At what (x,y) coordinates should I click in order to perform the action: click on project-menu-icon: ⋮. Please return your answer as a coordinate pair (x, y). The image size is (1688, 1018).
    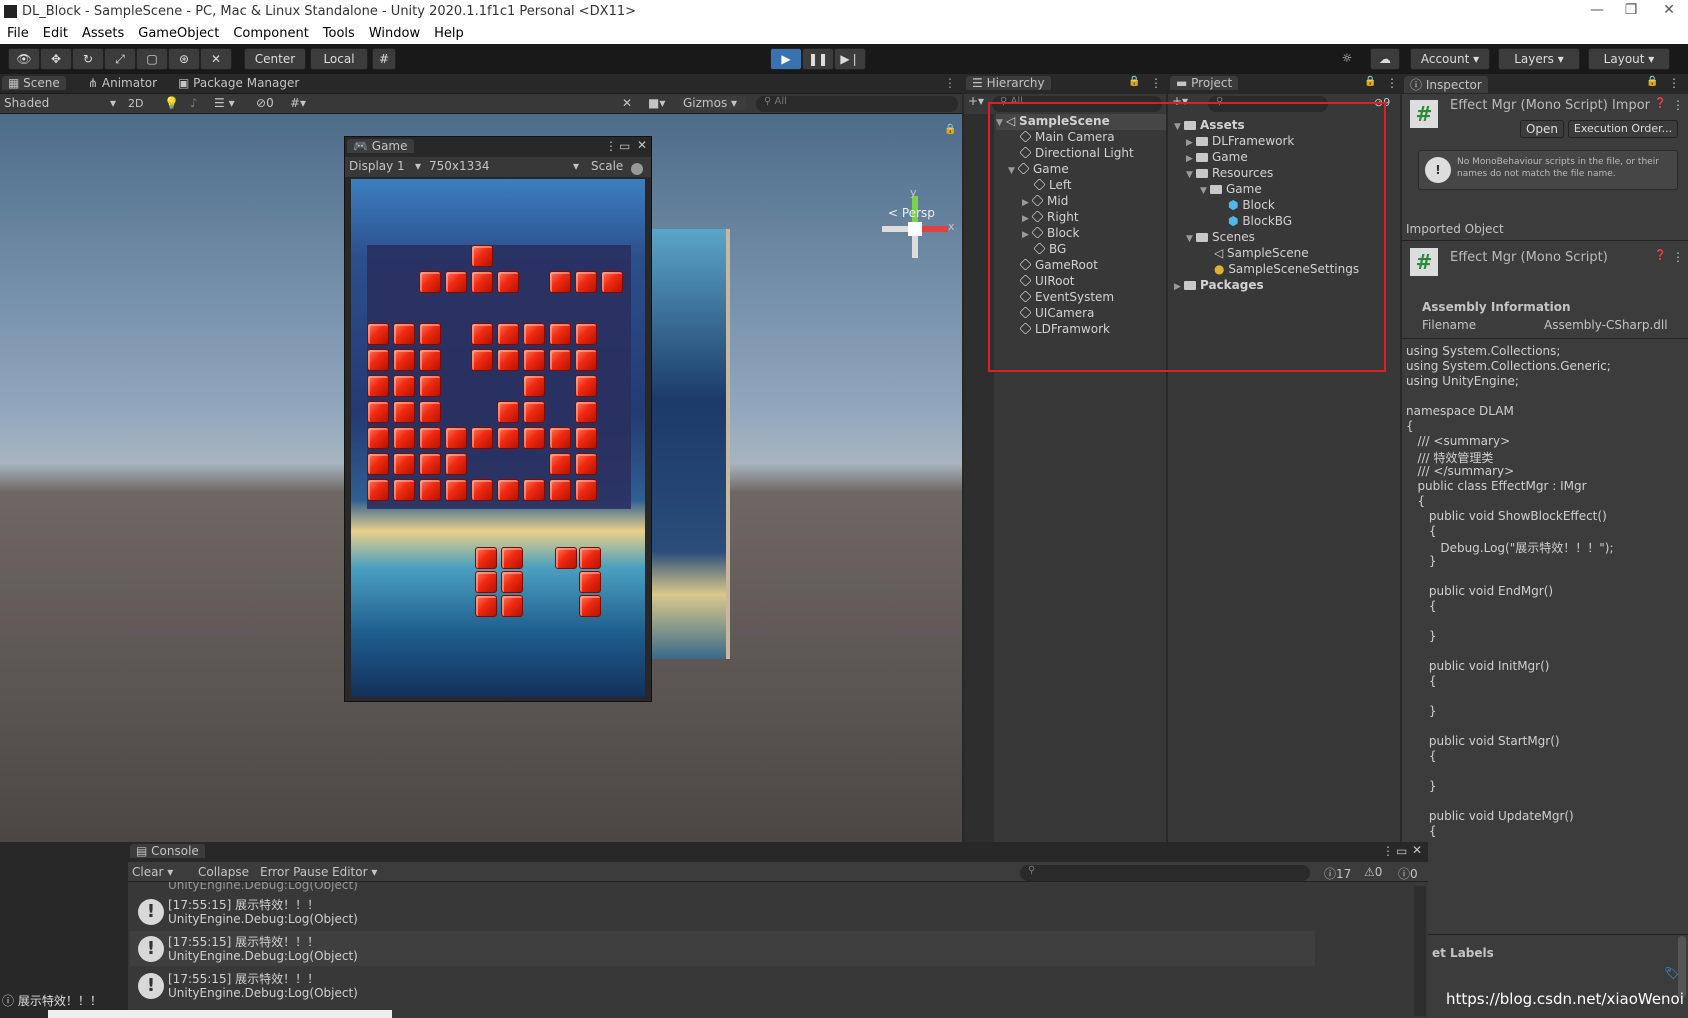
    Looking at the image, I should click on (1392, 83).